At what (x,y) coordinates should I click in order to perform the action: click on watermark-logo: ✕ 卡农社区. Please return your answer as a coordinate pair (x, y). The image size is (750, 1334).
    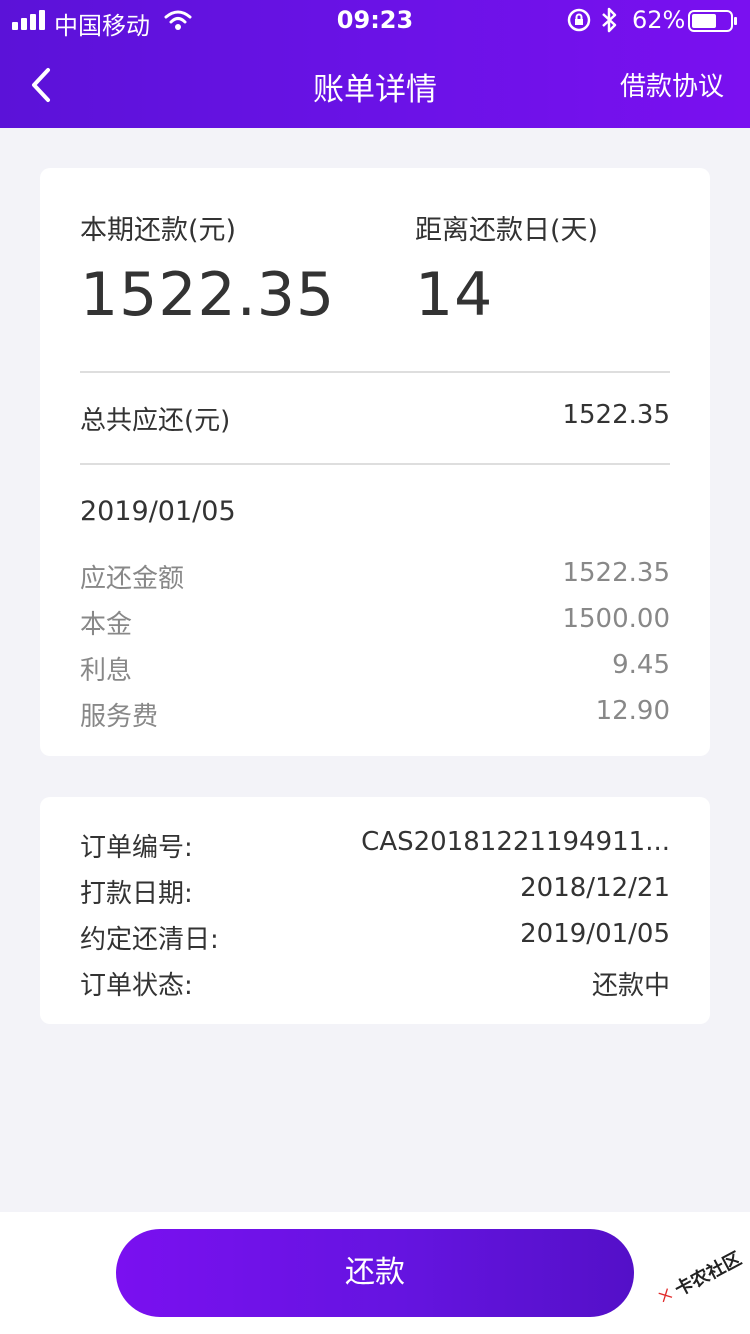
    Looking at the image, I should click on (698, 1278).